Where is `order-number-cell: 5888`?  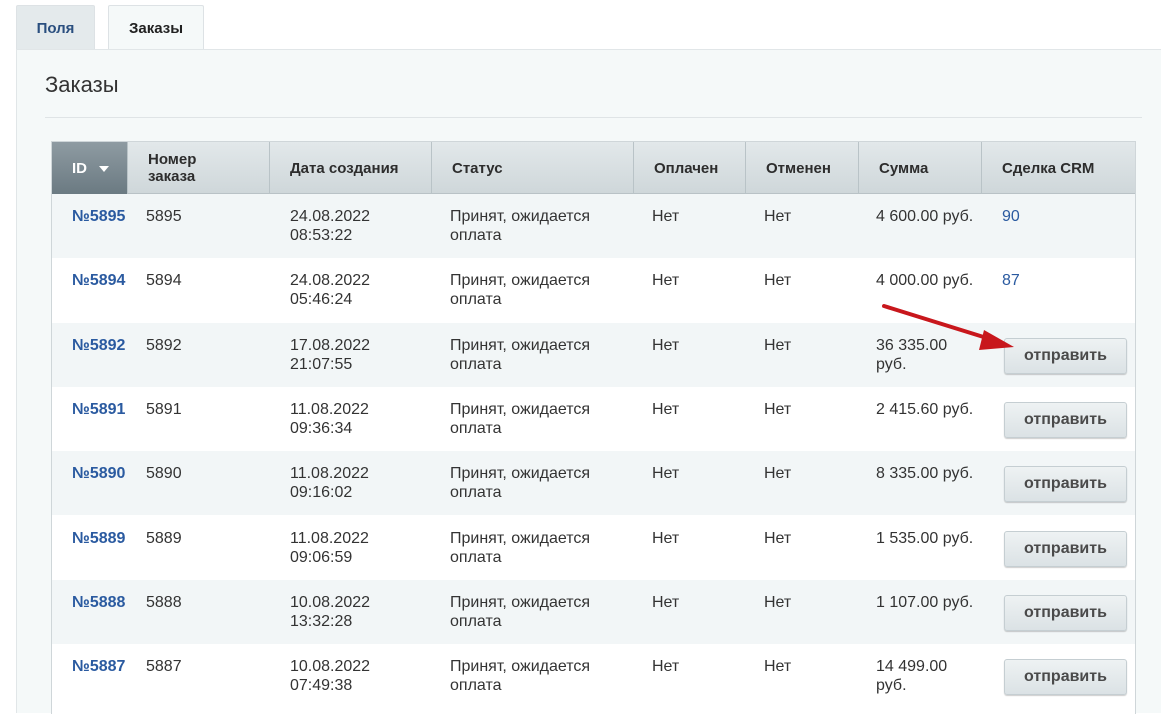 order-number-cell: 5888 is located at coordinates (164, 602).